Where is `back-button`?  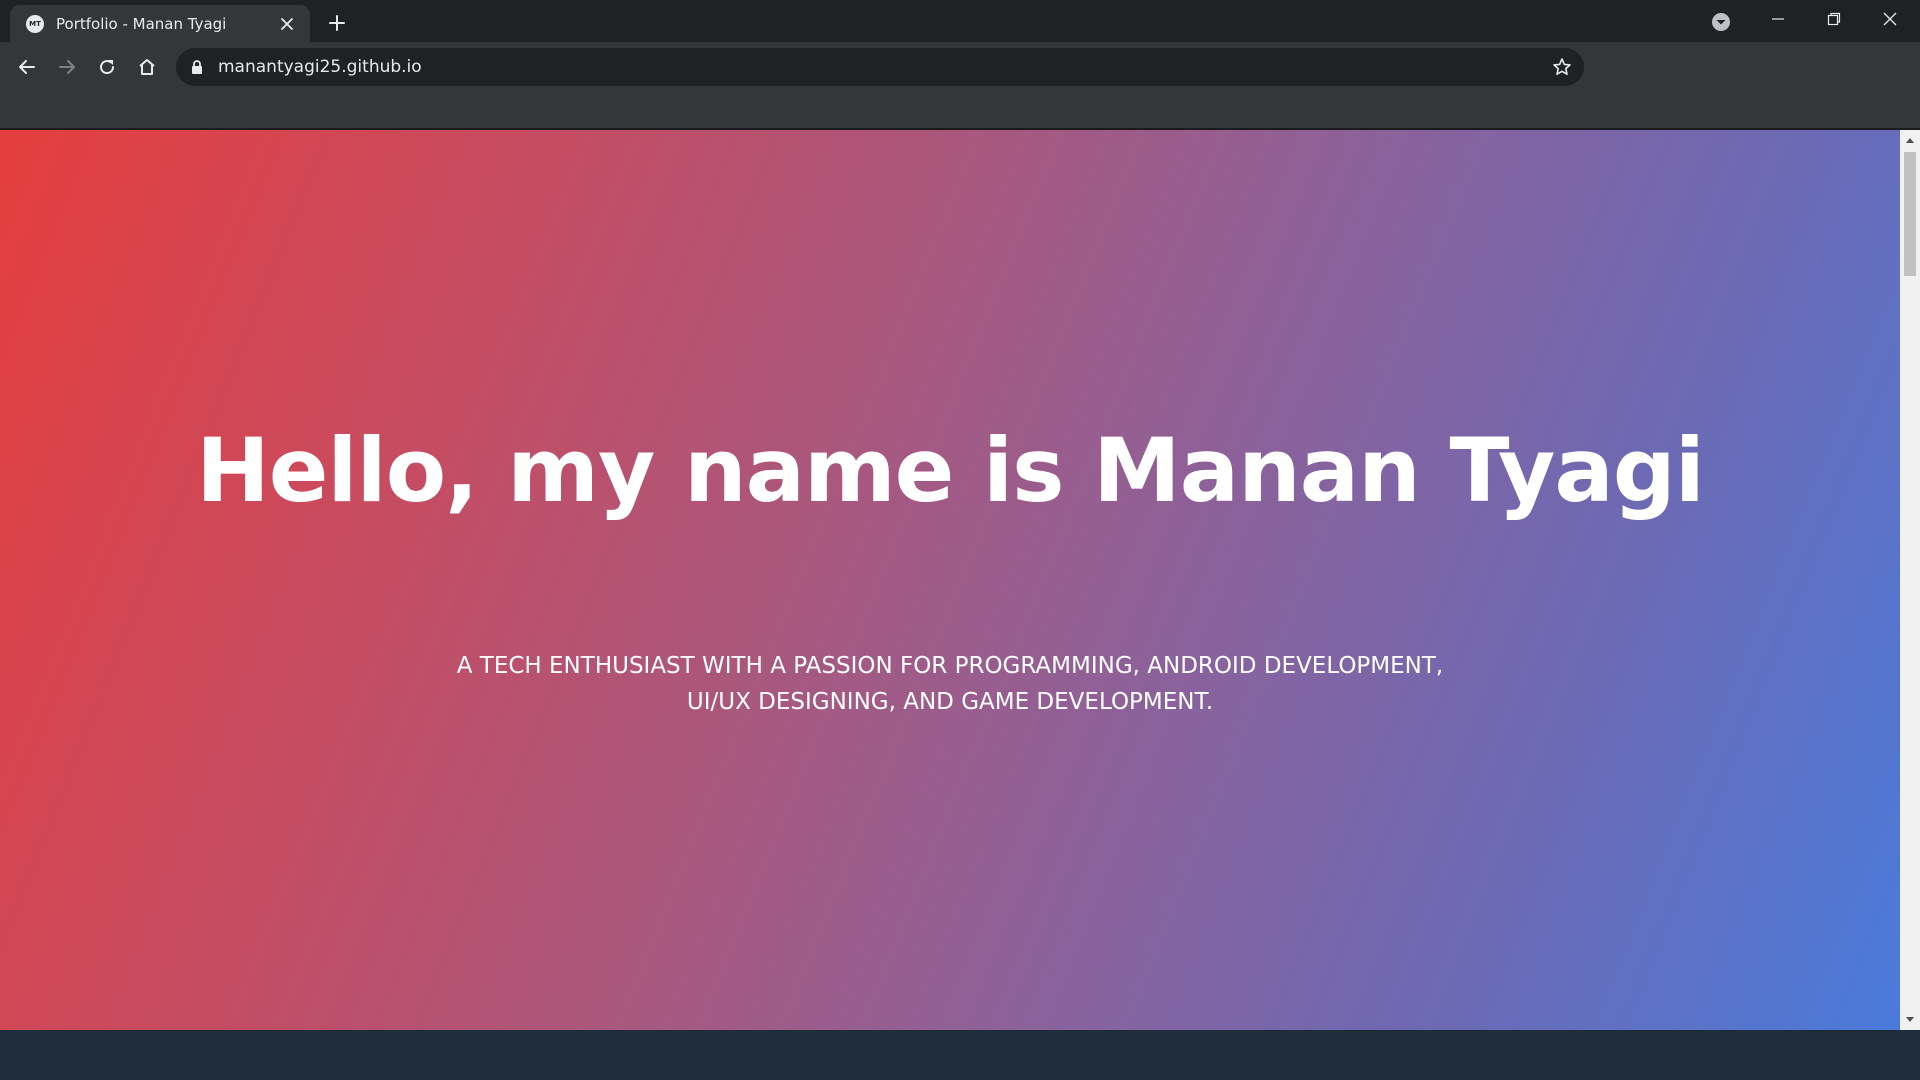
back-button is located at coordinates (27, 67).